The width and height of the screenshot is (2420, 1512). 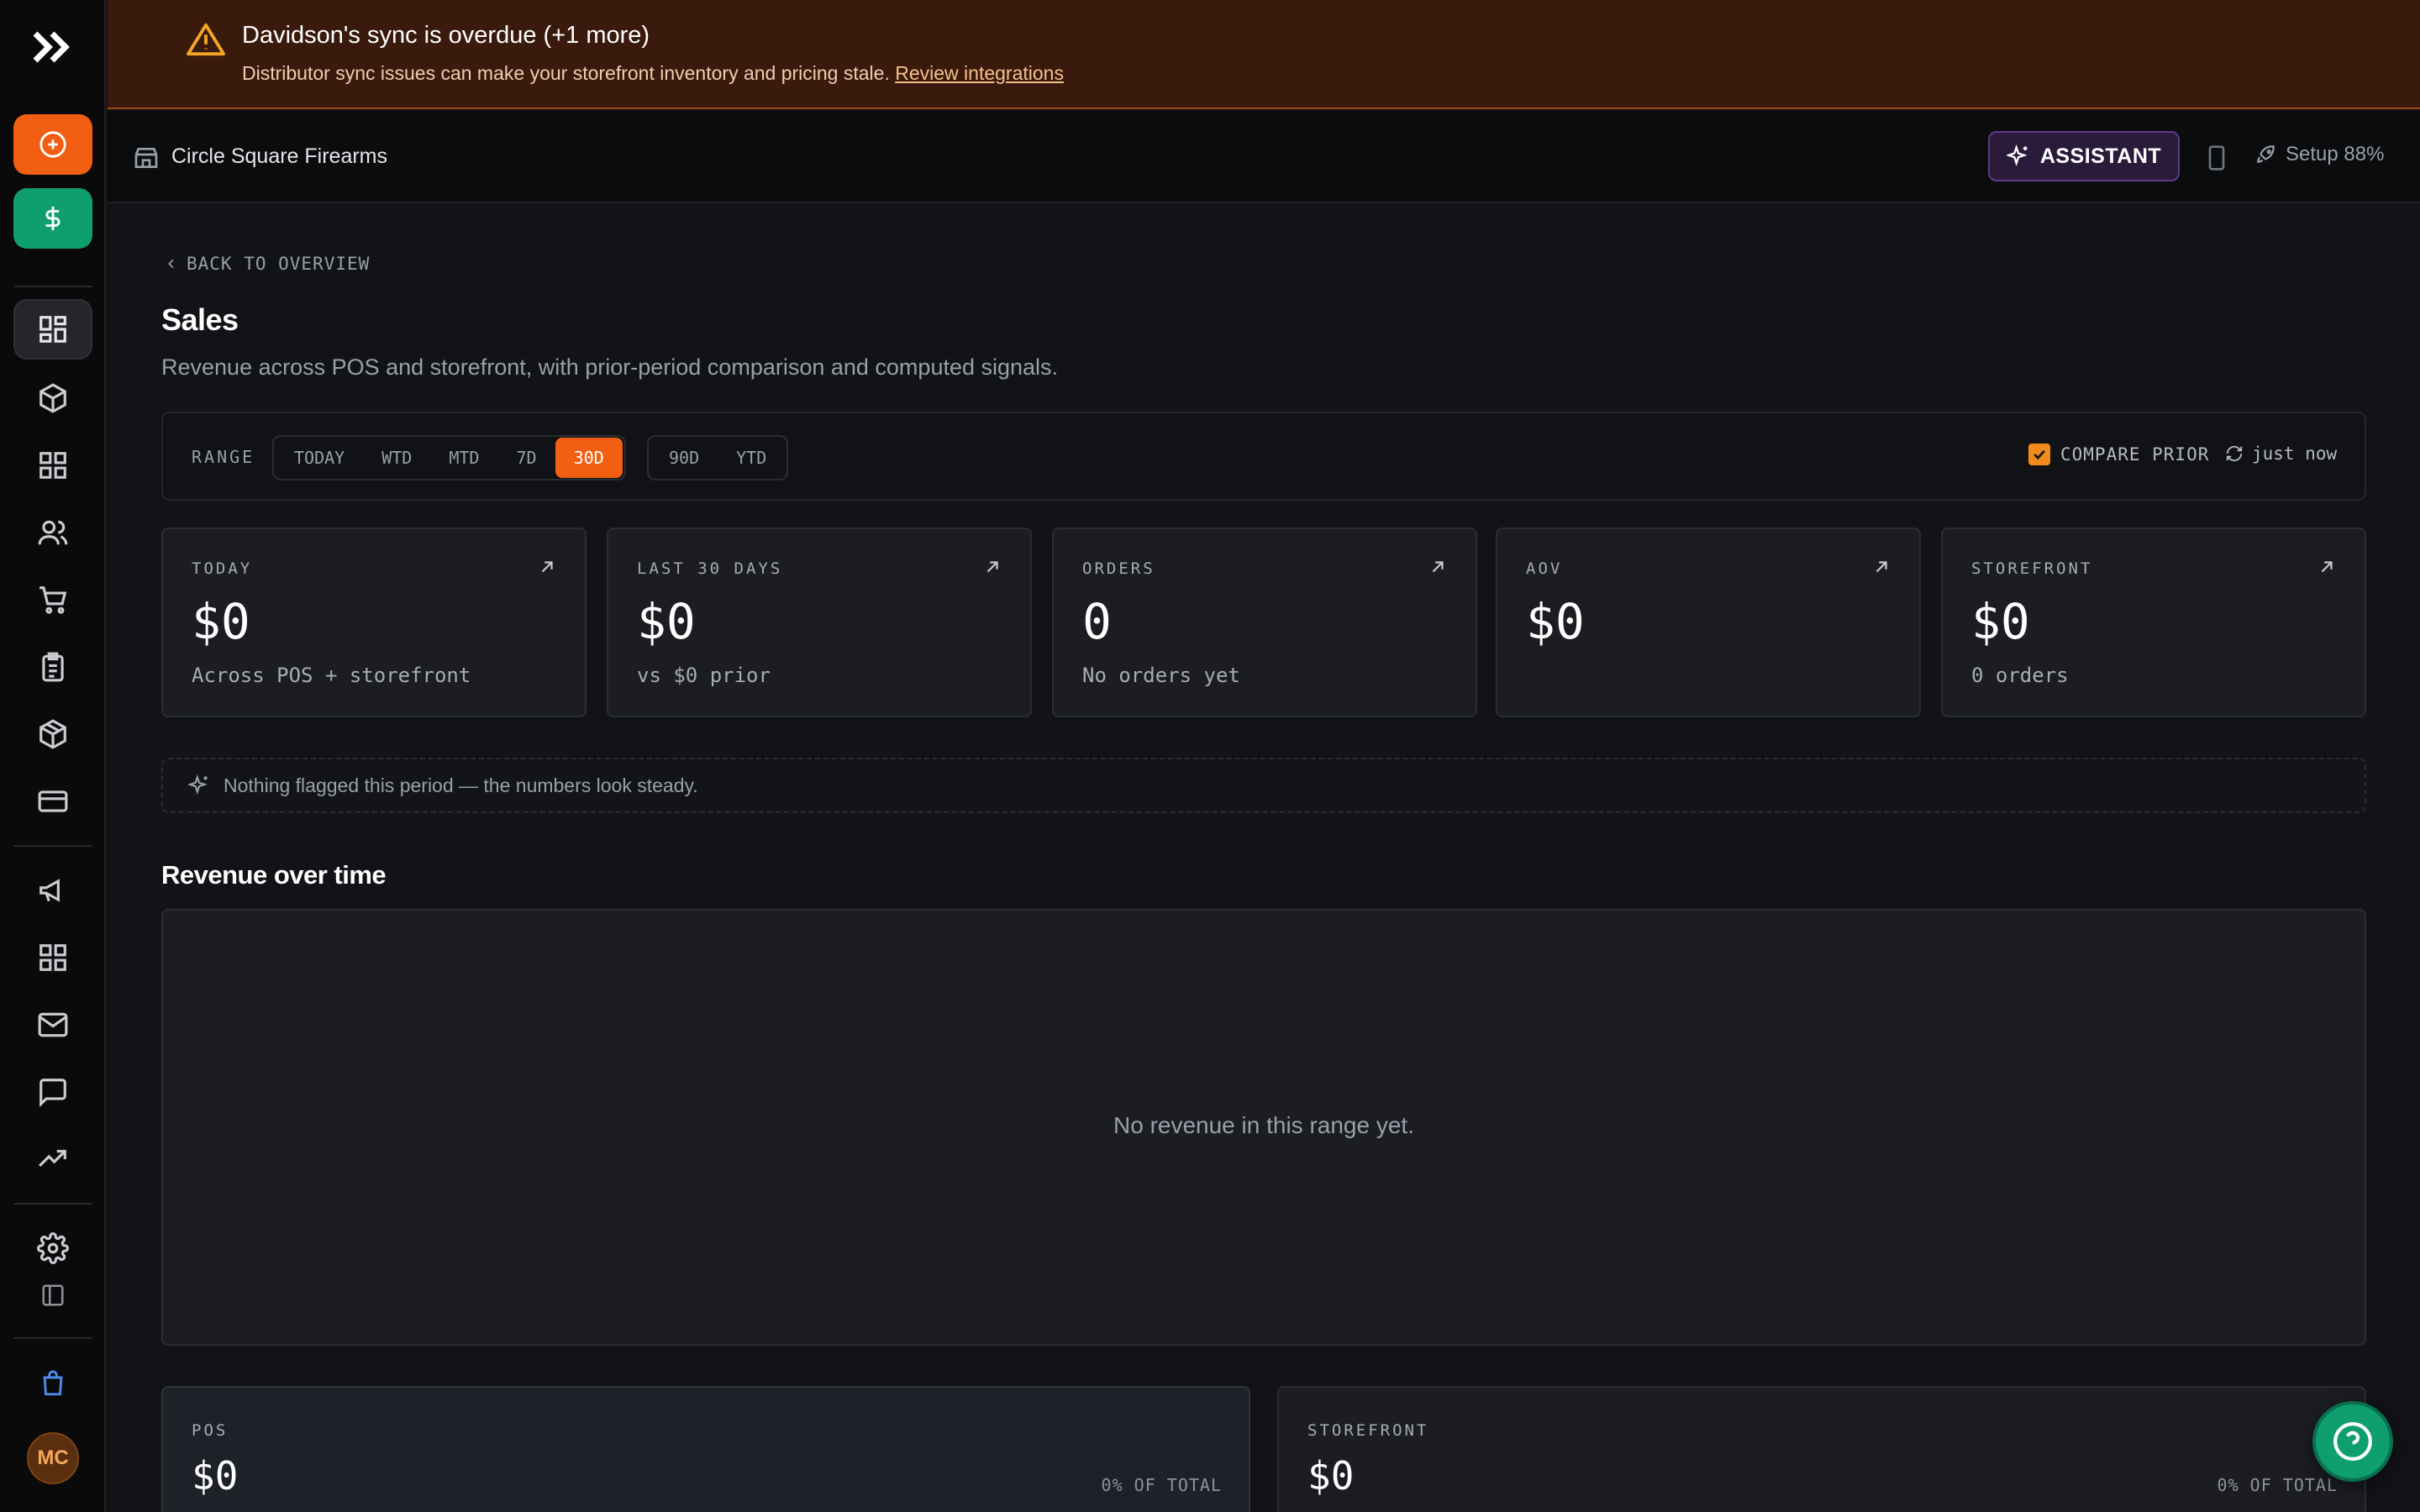 I want to click on sidebar-item-inventory, so click(x=53, y=734).